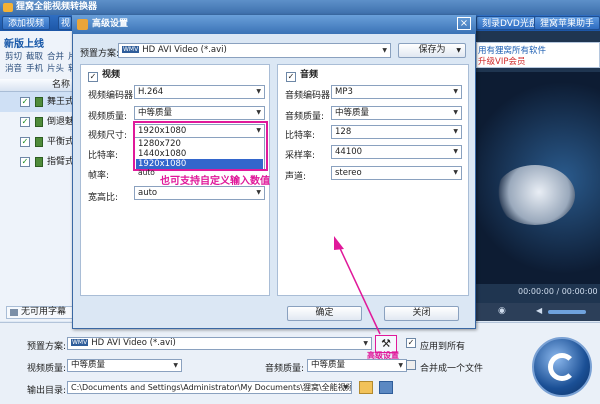 The image size is (600, 404). I want to click on annotation-arrow, so click(357, 285).